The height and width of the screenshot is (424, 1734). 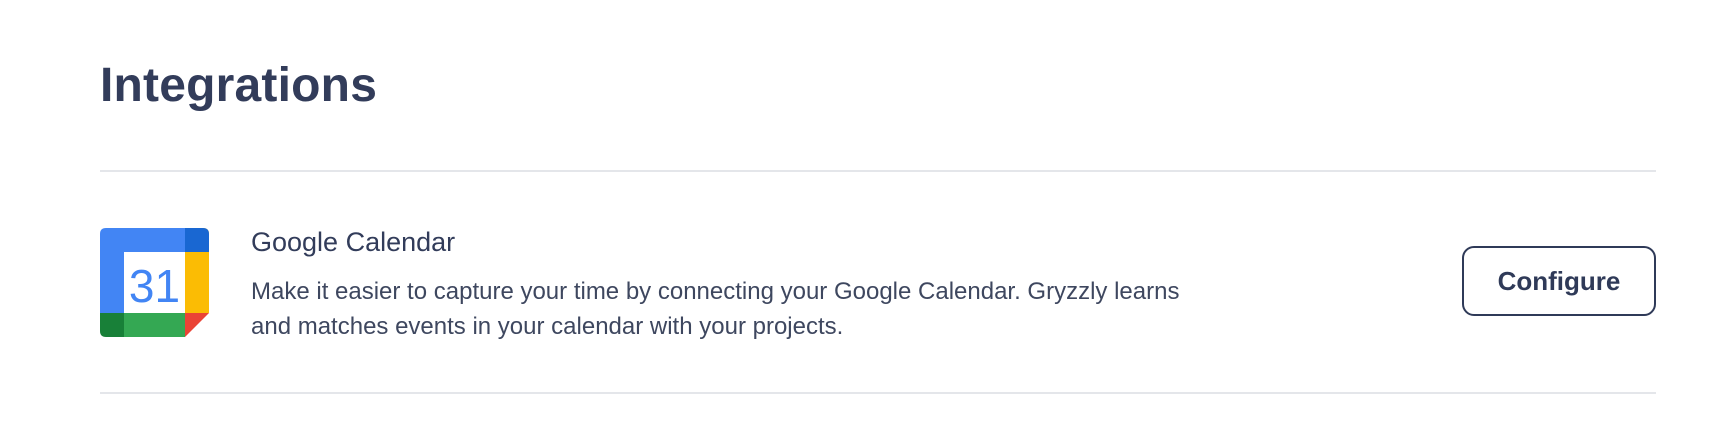 I want to click on page-title: Integrations, so click(x=239, y=85).